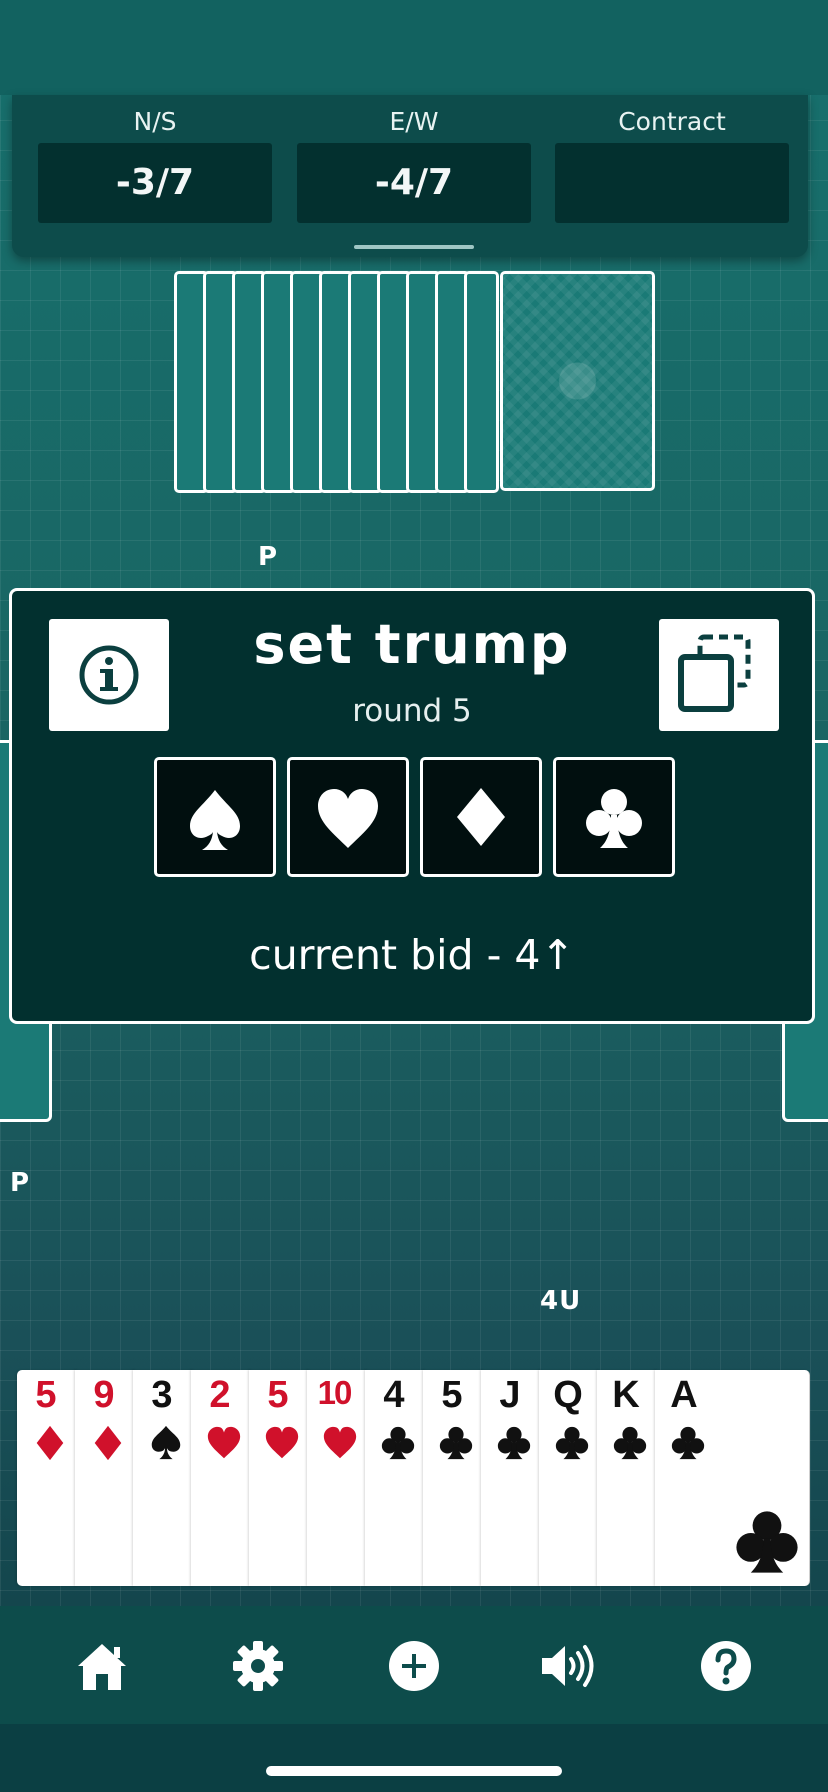 This screenshot has height=1792, width=828. I want to click on info-icon, so click(109, 675).